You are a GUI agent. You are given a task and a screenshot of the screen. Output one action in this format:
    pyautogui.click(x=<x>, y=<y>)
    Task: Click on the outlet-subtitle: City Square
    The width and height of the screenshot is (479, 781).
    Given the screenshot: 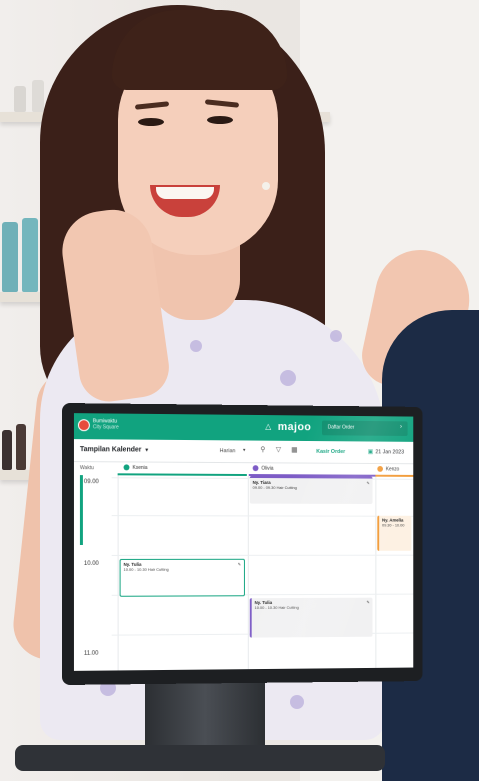 What is the action you would take?
    pyautogui.click(x=105, y=427)
    